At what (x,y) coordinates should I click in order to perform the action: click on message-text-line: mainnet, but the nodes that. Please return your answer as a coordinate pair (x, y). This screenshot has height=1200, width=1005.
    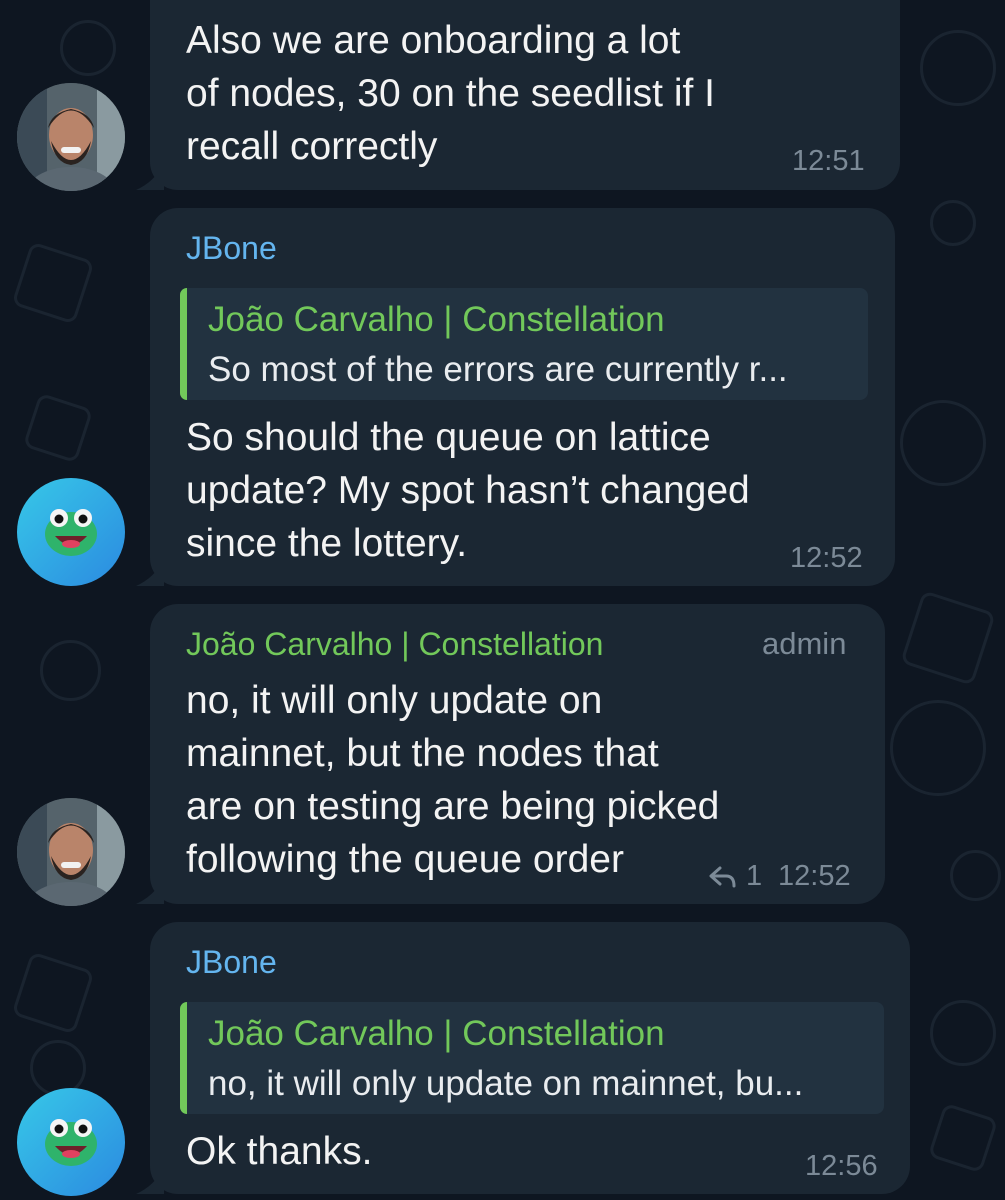
    Looking at the image, I should click on (422, 753).